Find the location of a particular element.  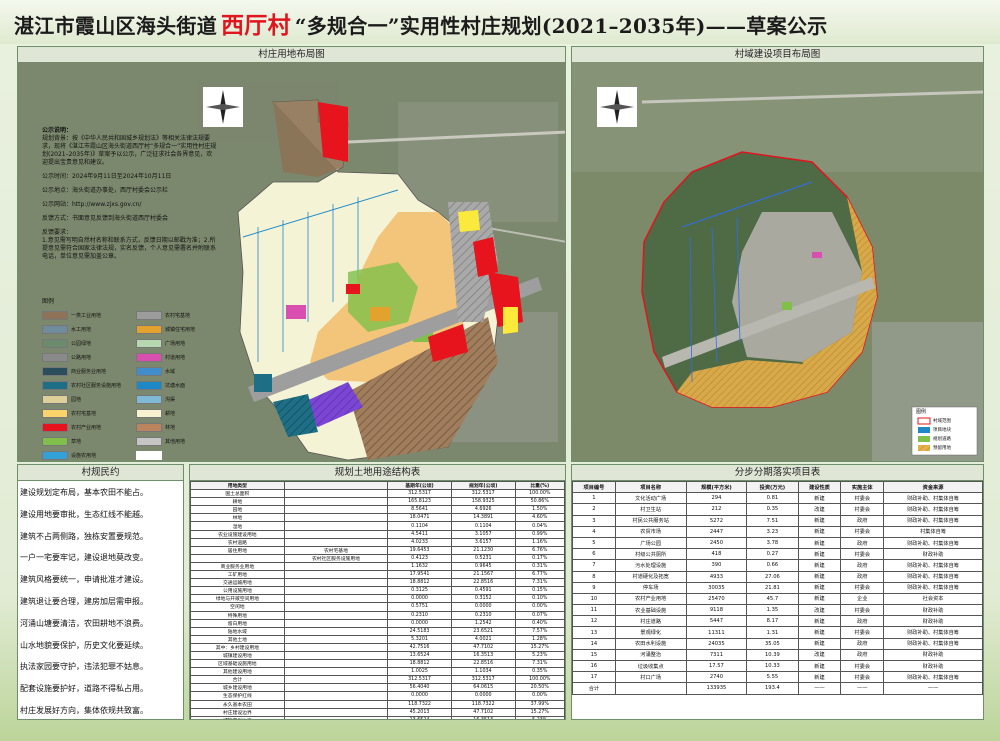

table-cell: 0.00% is located at coordinates (539, 607).